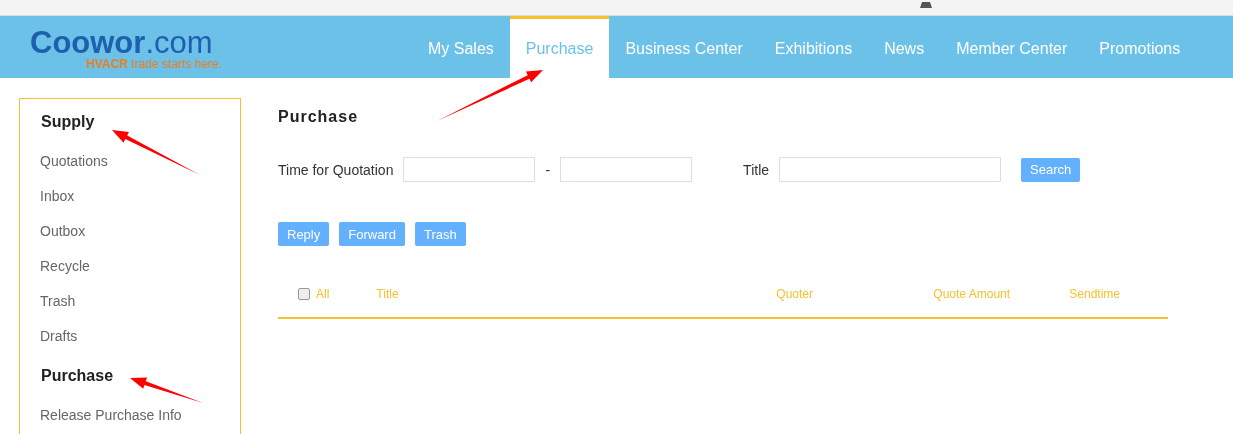  What do you see at coordinates (1012, 47) in the screenshot?
I see `nav-tab: Member Center` at bounding box center [1012, 47].